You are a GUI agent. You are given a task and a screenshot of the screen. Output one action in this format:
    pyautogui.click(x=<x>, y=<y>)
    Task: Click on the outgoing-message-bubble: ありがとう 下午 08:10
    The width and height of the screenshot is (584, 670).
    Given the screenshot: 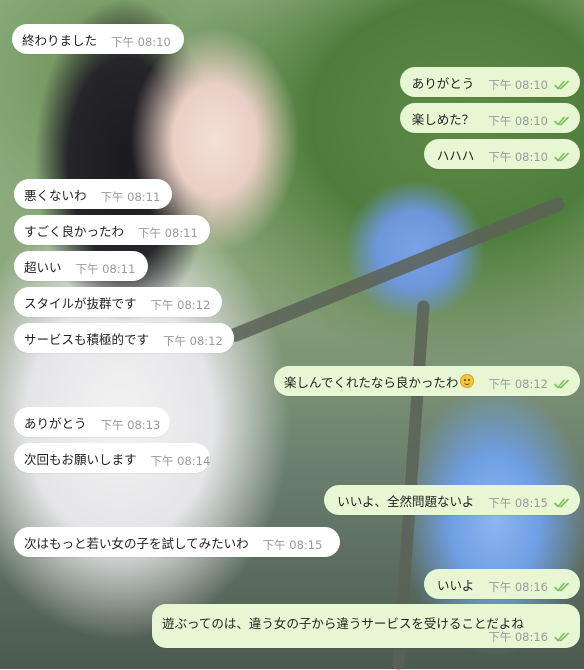 What is the action you would take?
    pyautogui.click(x=490, y=82)
    